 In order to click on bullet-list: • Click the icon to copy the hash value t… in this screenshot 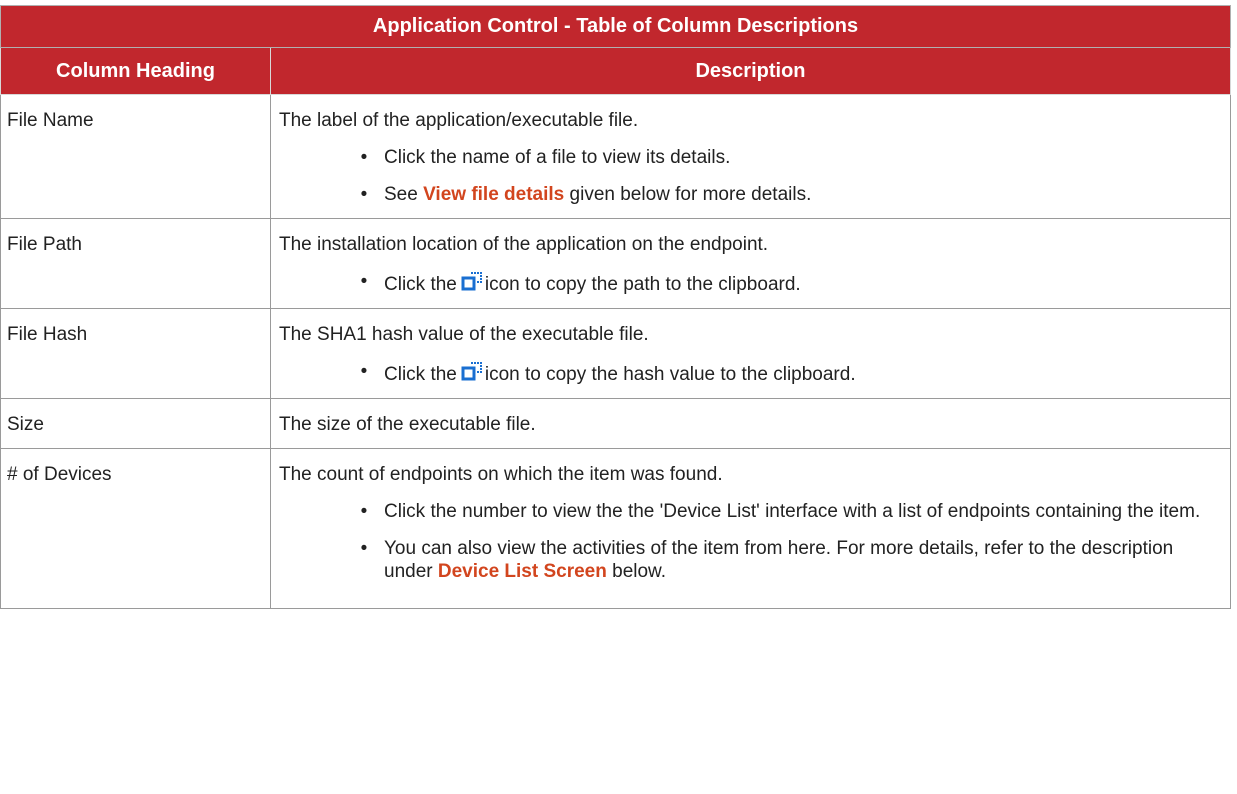, I will do `click(749, 373)`.